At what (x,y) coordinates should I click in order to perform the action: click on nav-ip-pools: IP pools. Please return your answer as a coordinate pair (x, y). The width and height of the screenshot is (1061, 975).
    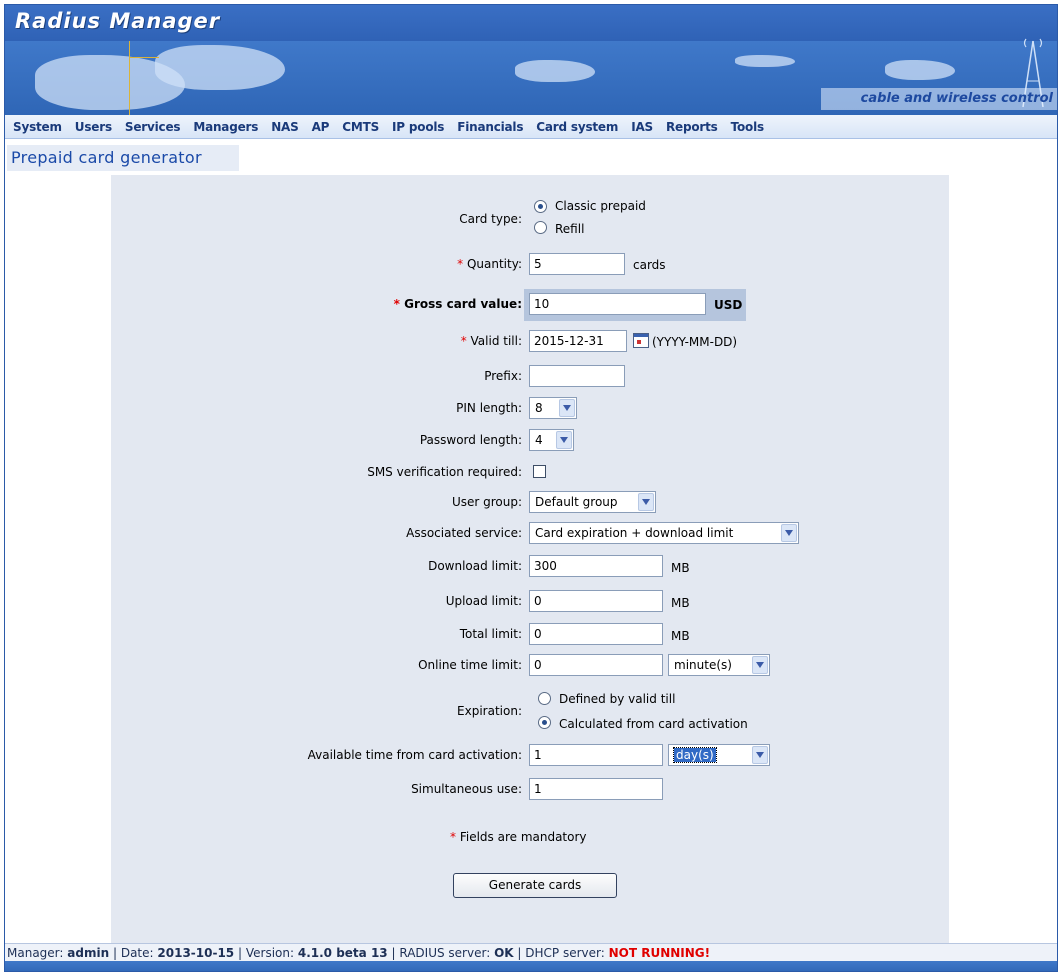
    Looking at the image, I should click on (418, 127).